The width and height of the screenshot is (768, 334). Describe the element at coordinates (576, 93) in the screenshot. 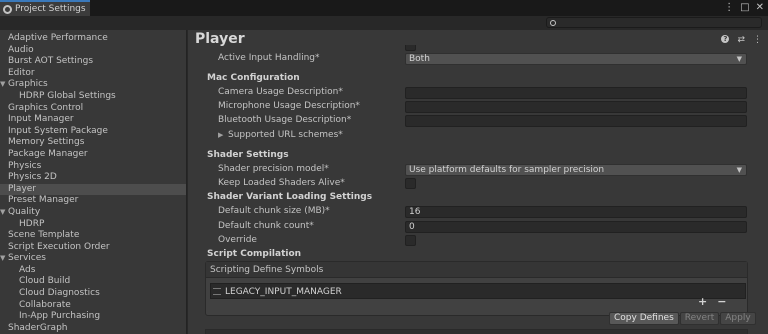

I see `camera-usage-field` at that location.